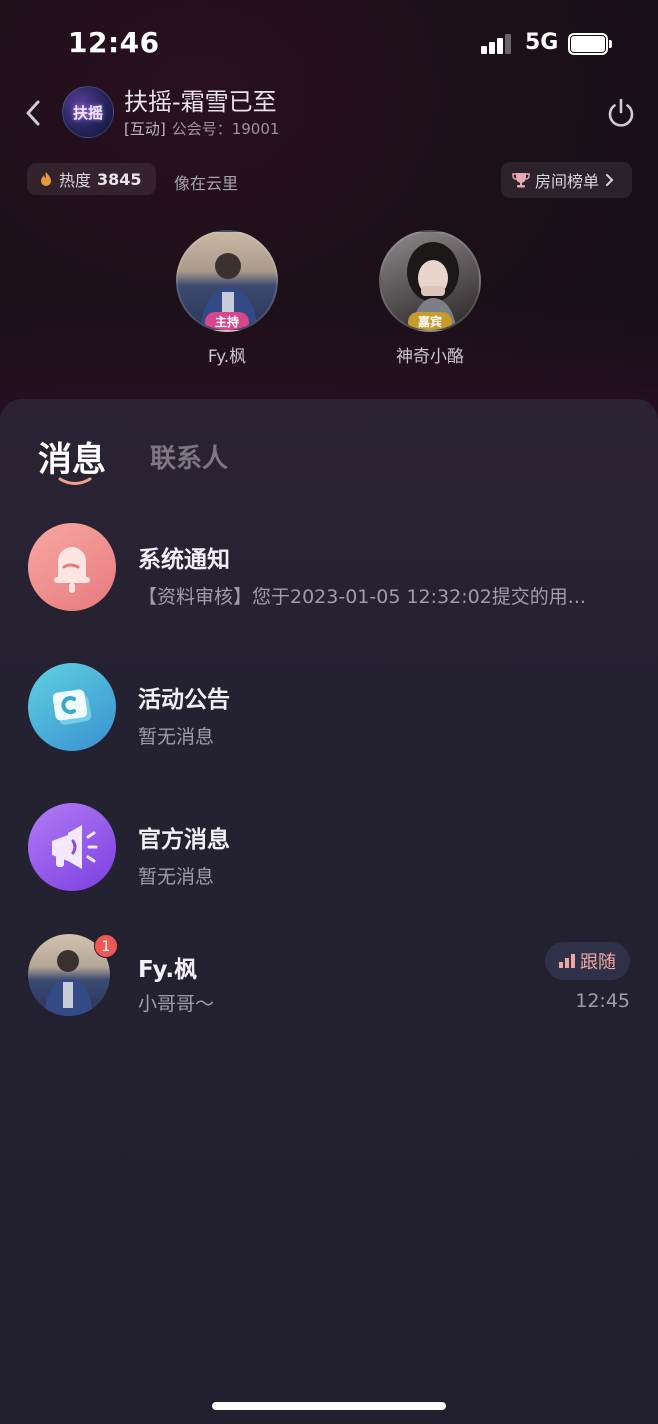 The image size is (658, 1424). Describe the element at coordinates (72, 847) in the screenshot. I see `megaphone-icon` at that location.